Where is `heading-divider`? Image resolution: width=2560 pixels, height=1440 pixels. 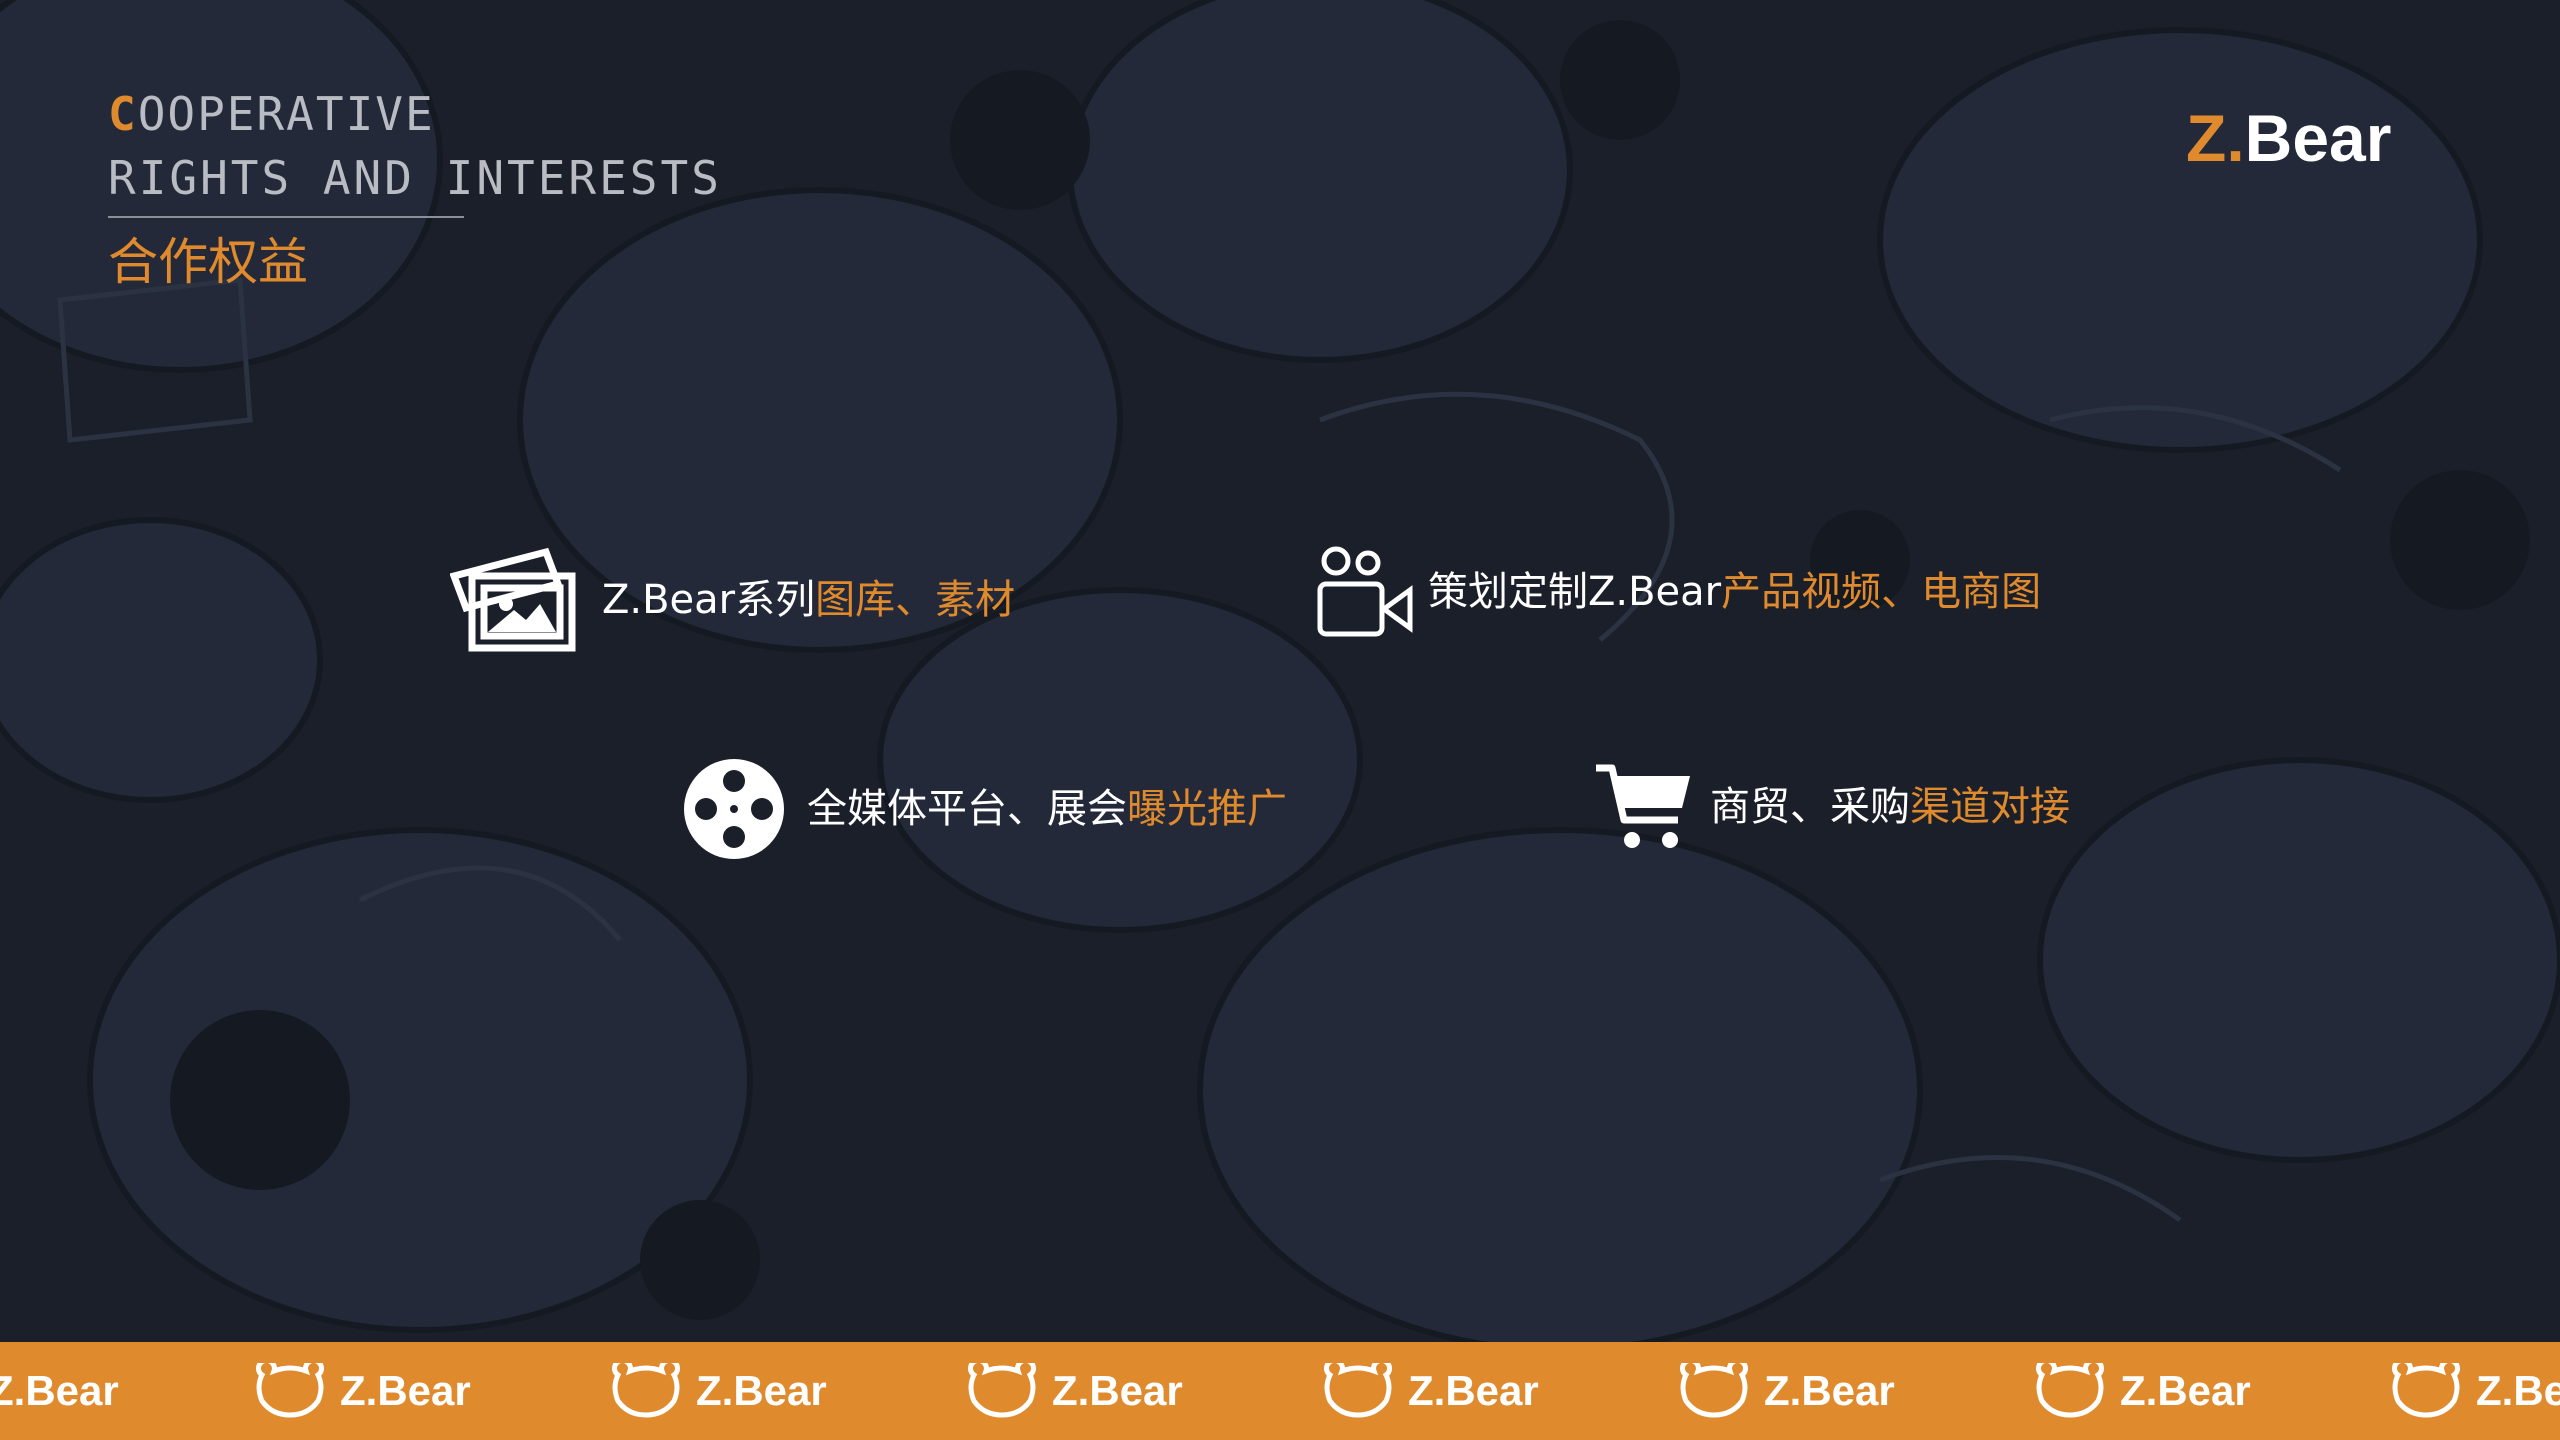
heading-divider is located at coordinates (286, 217).